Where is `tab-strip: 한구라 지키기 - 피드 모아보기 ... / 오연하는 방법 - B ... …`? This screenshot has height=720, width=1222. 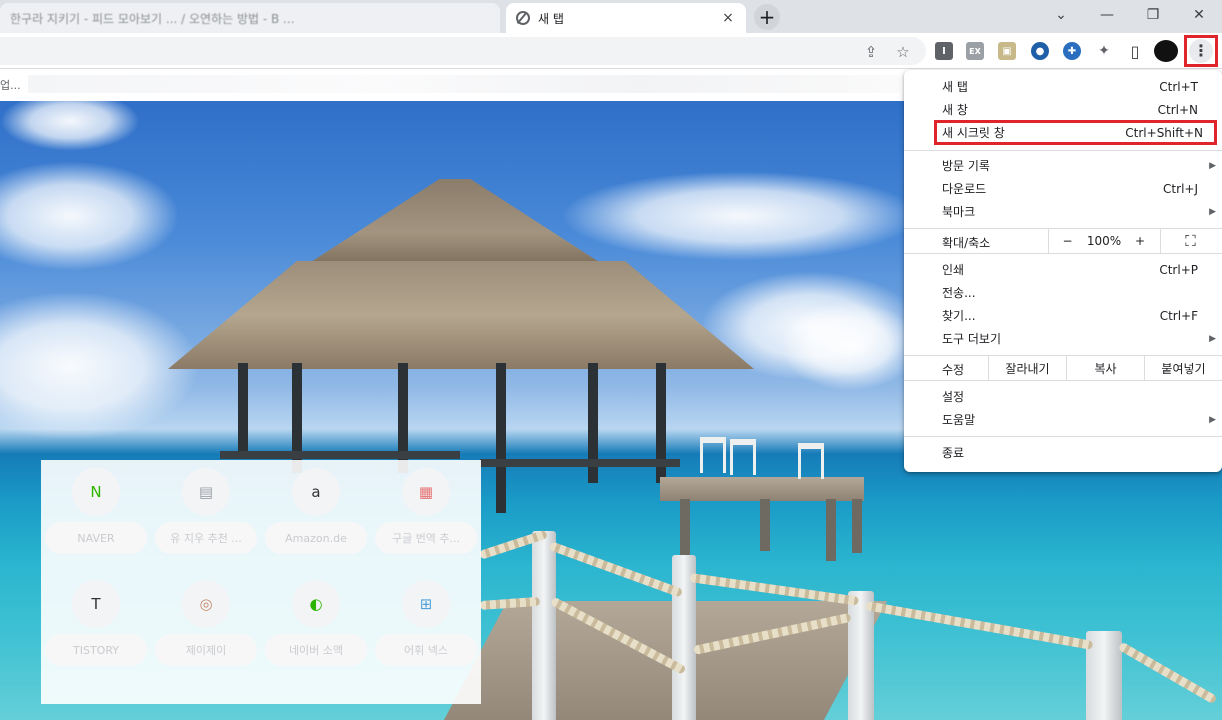 tab-strip: 한구라 지키기 - 피드 모아보기 ... / 오연하는 방법 - B ... … is located at coordinates (611, 16).